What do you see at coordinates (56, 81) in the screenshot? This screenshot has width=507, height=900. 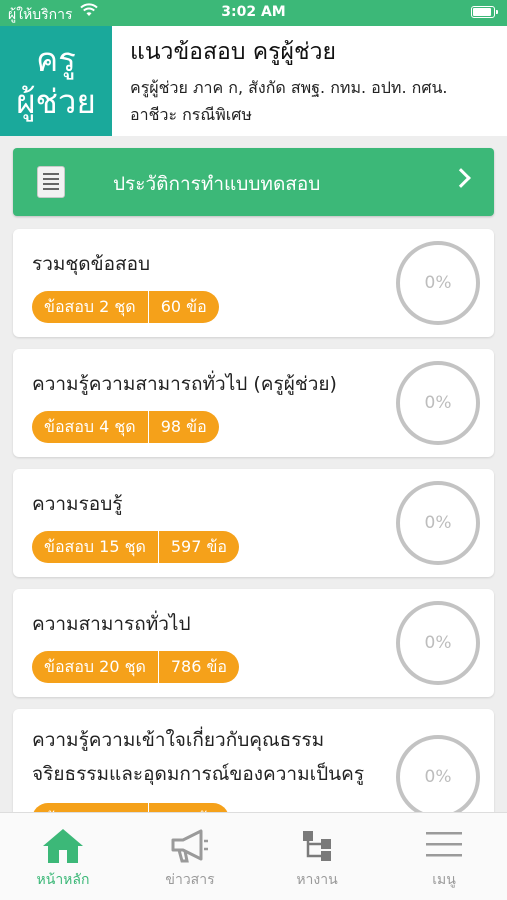 I see `app-logo: ครู ผู้ช่วย` at bounding box center [56, 81].